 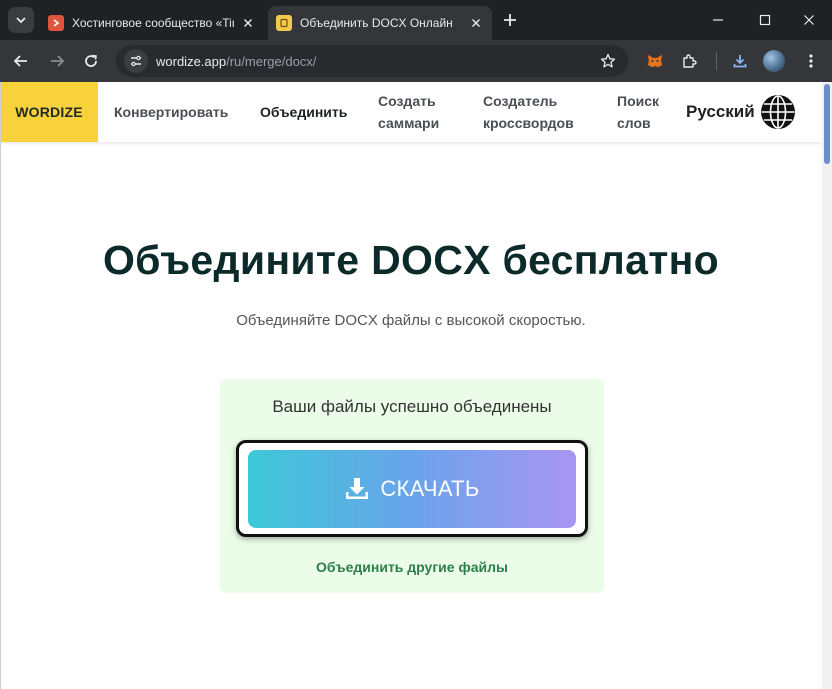 I want to click on close-window-button, so click(x=809, y=20).